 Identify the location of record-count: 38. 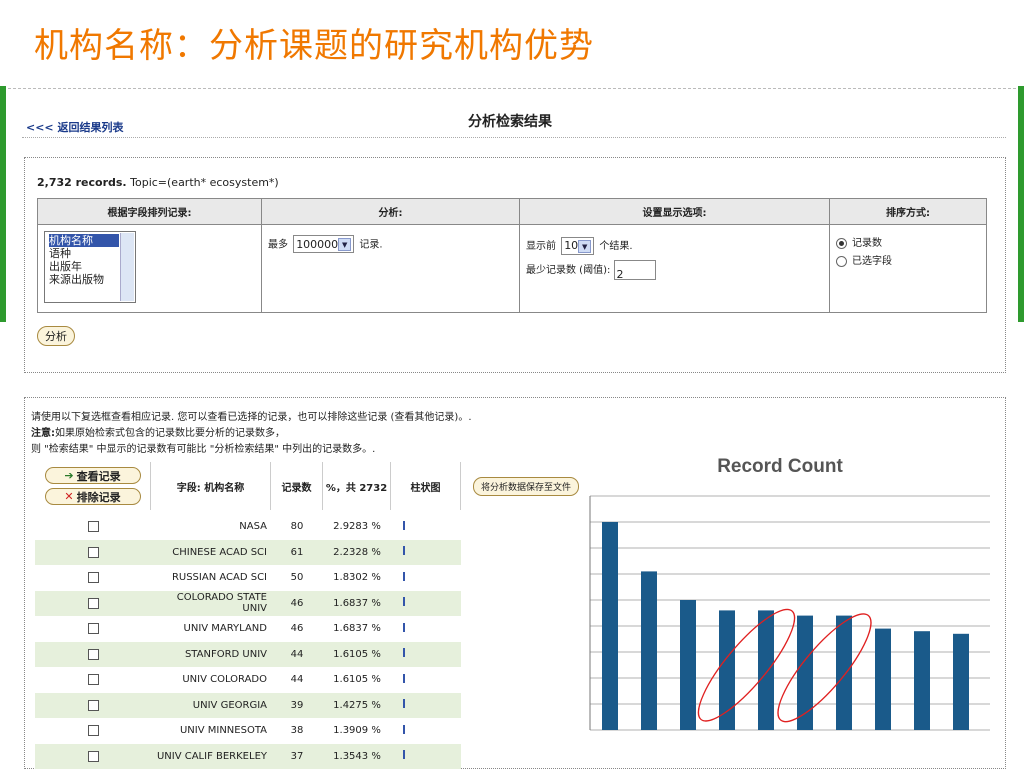
(297, 730).